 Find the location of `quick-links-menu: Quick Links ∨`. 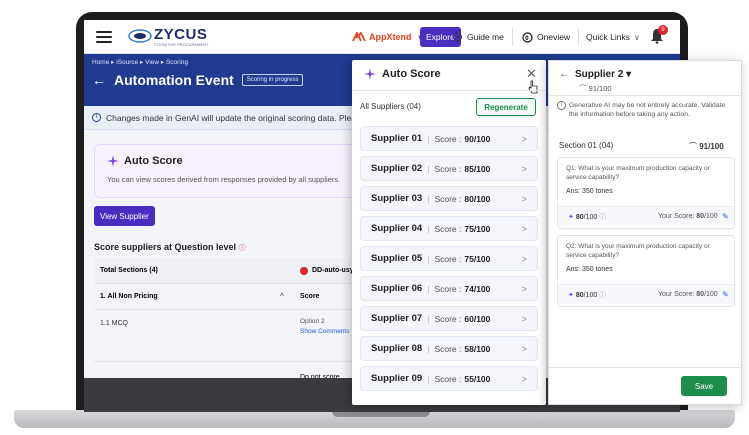

quick-links-menu: Quick Links ∨ is located at coordinates (613, 37).